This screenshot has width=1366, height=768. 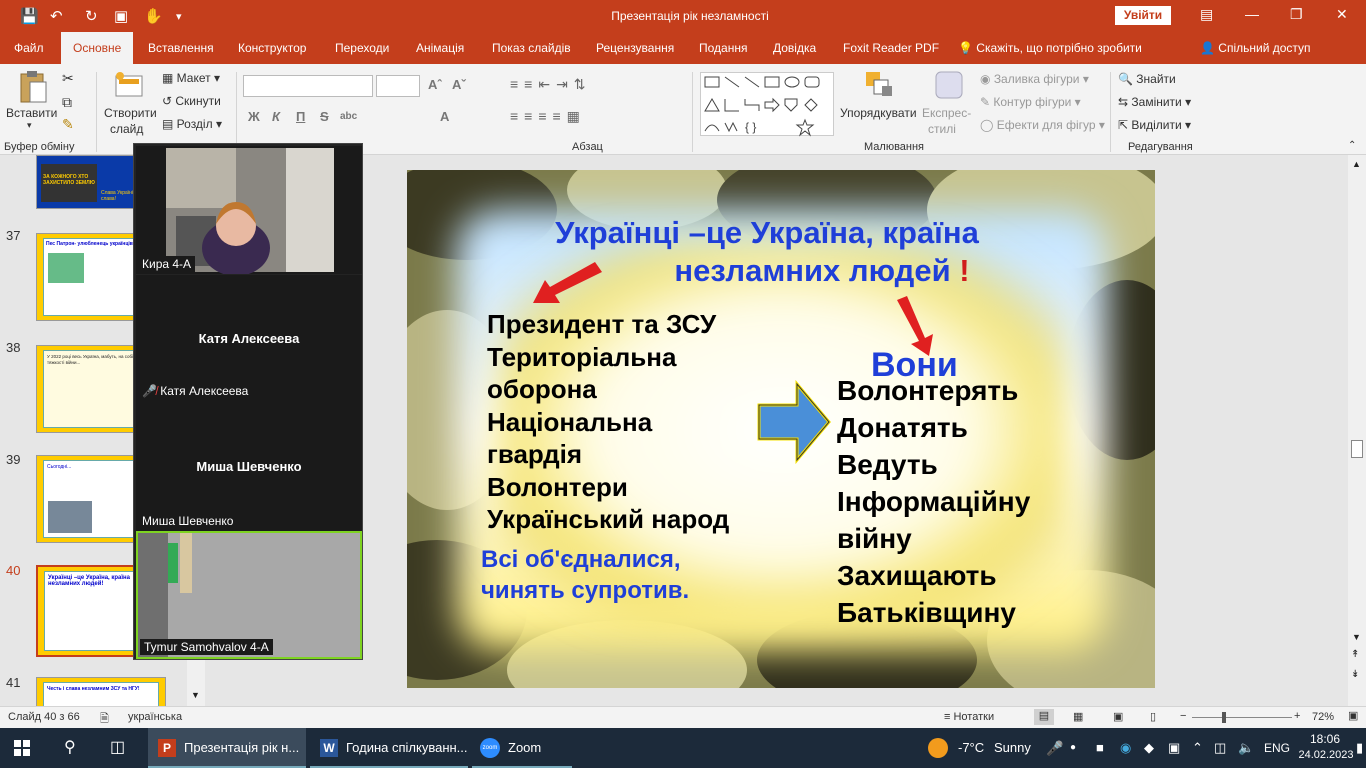 What do you see at coordinates (1030, 102) in the screenshot?
I see `shape-outline-button: ✎ Контур фігури ▾` at bounding box center [1030, 102].